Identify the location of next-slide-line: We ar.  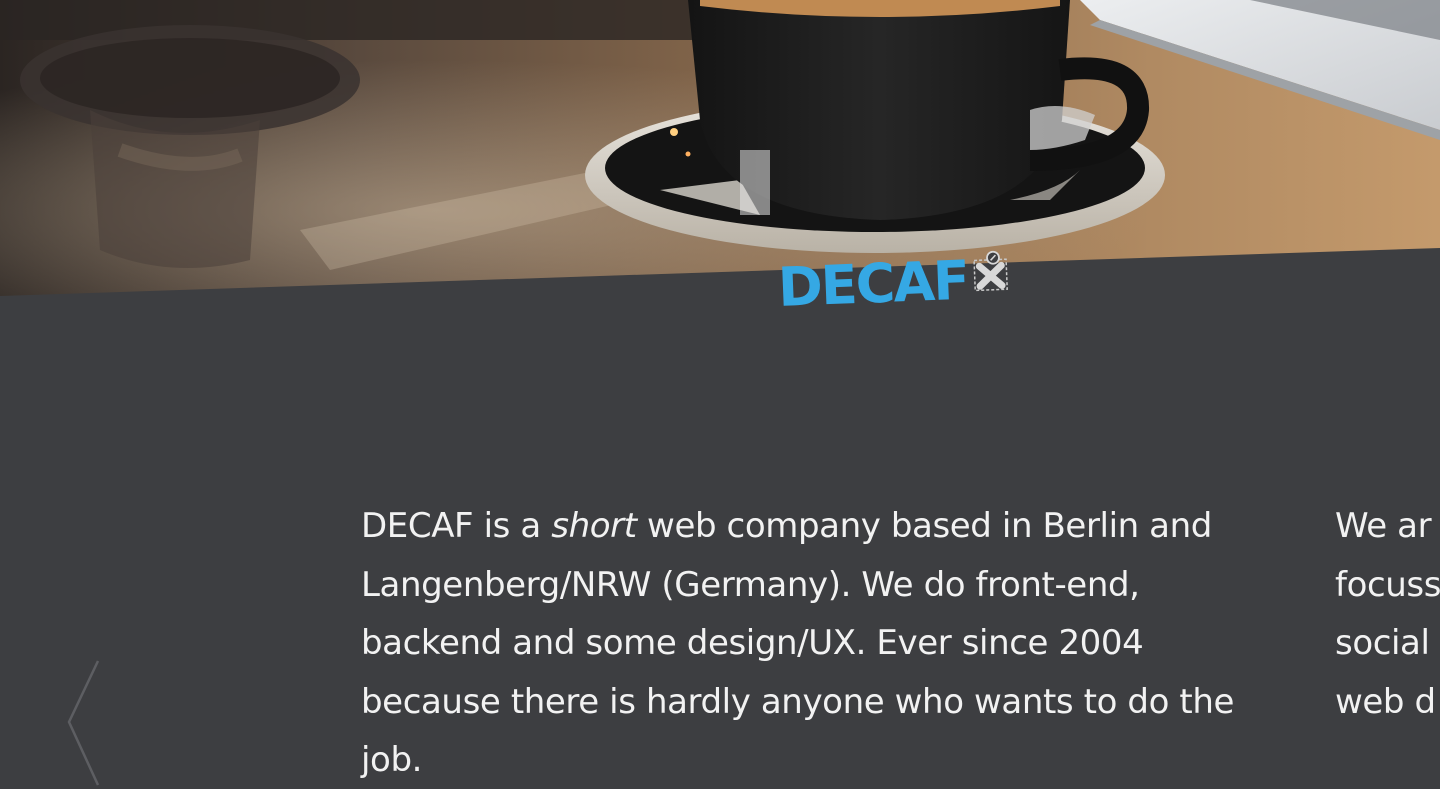
(1383, 526).